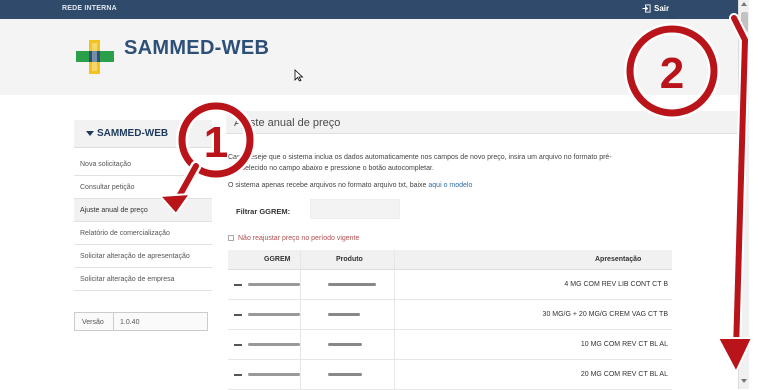  I want to click on sidebar-item-ajuste-anual: Ajuste anual de preço, so click(143, 210).